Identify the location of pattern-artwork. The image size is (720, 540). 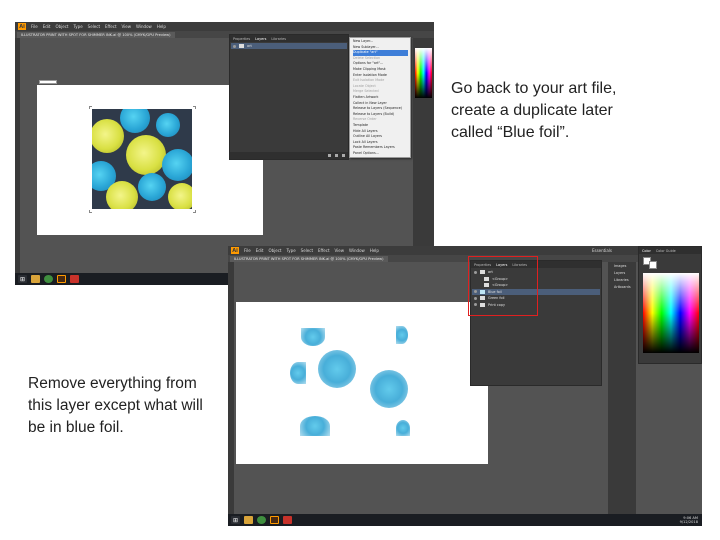
(142, 159).